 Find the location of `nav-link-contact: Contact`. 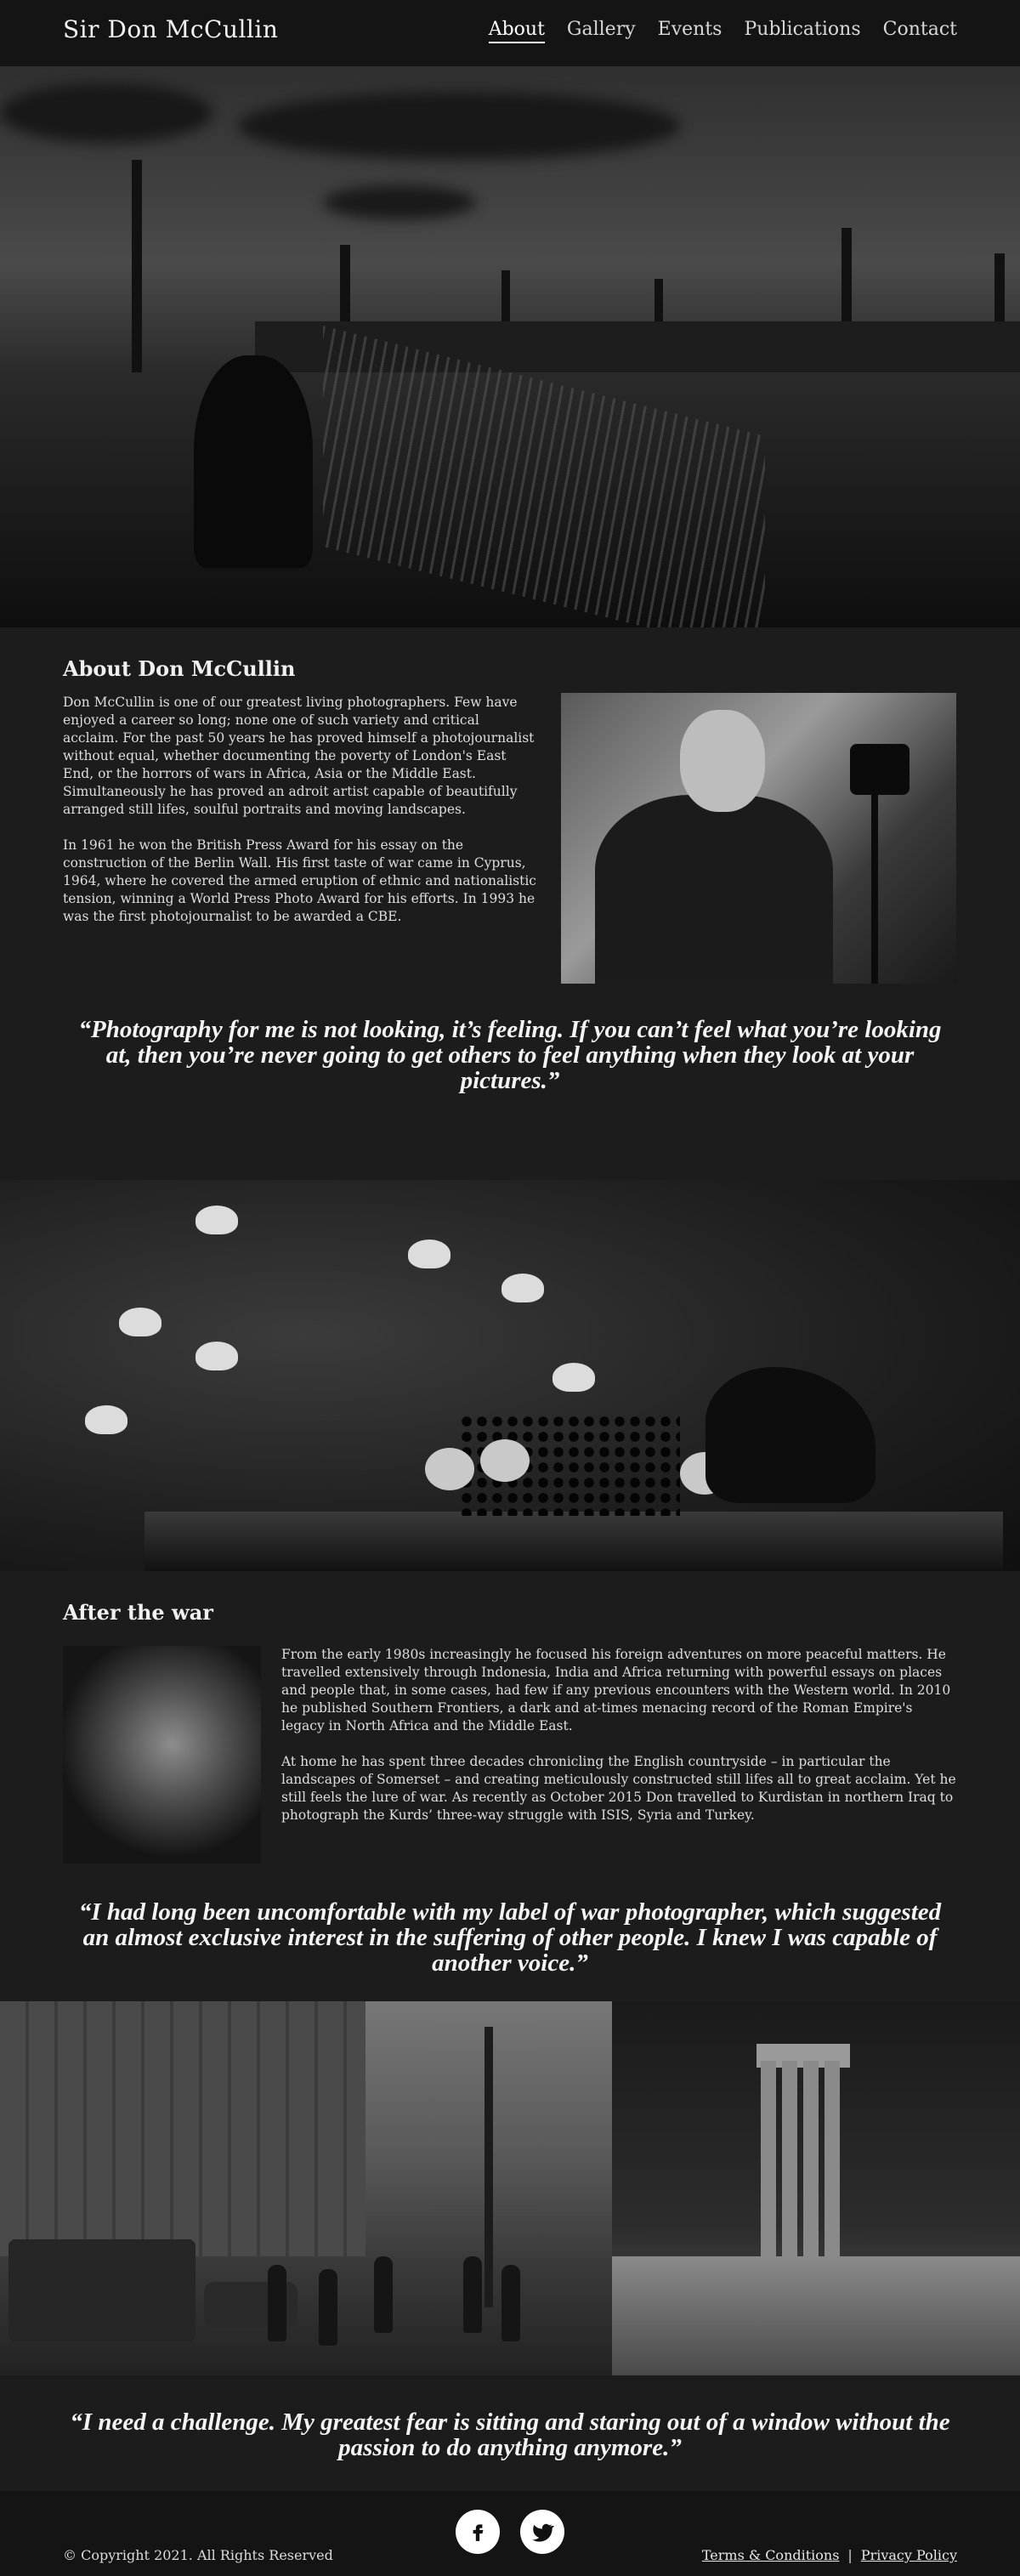

nav-link-contact: Contact is located at coordinates (920, 31).